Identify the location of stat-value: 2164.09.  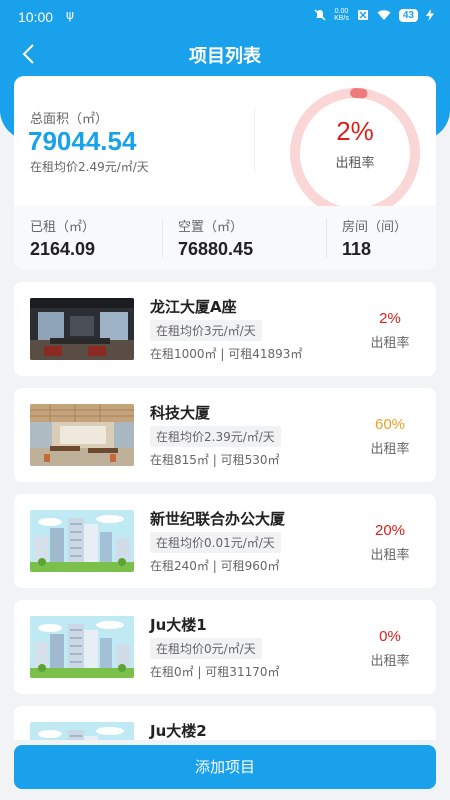
(63, 249).